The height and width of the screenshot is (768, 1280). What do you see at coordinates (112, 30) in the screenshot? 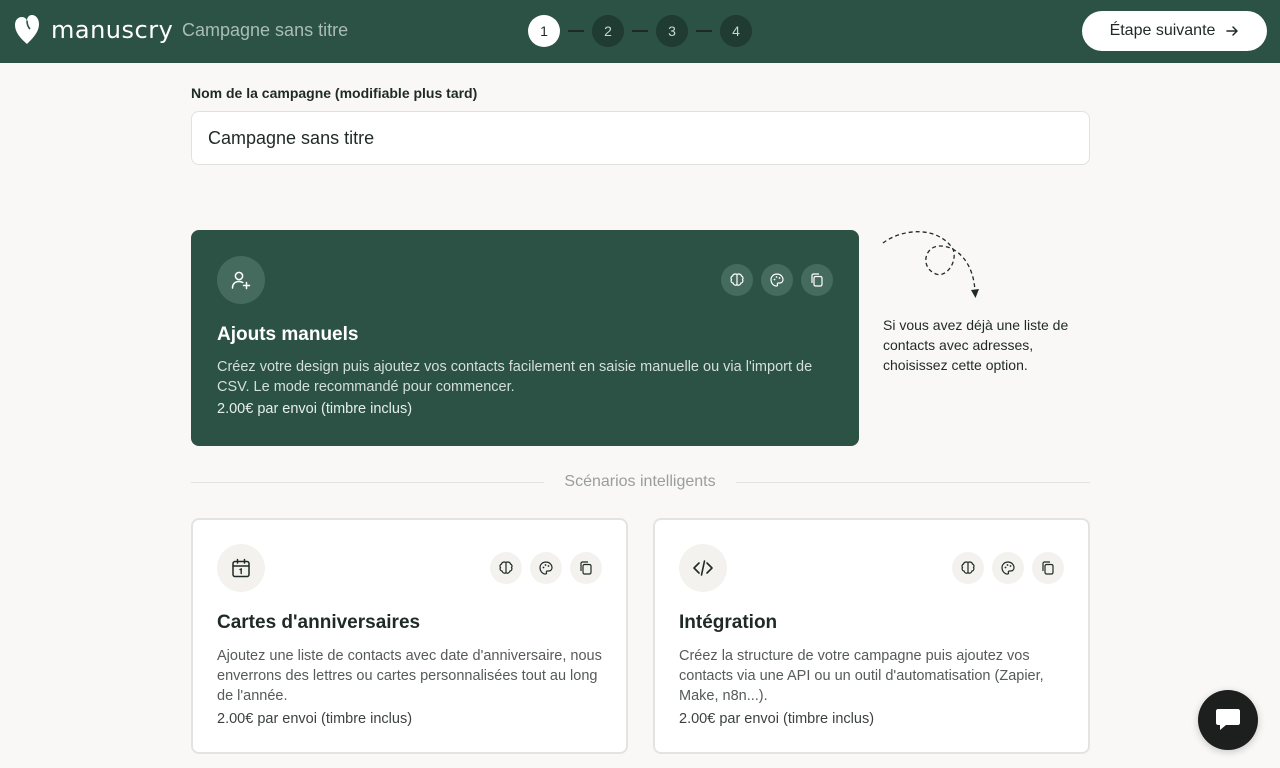
I see `brand-name: manuscry` at bounding box center [112, 30].